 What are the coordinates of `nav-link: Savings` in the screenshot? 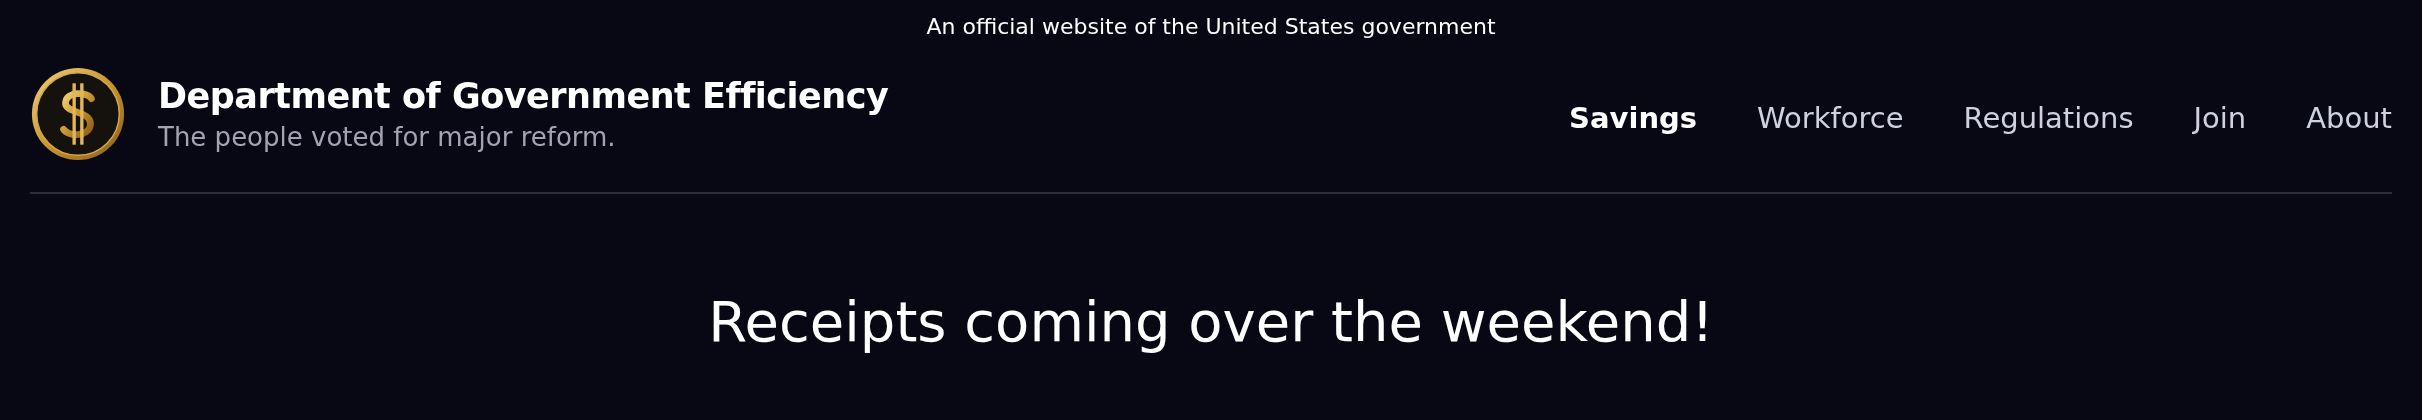 It's located at (1633, 118).